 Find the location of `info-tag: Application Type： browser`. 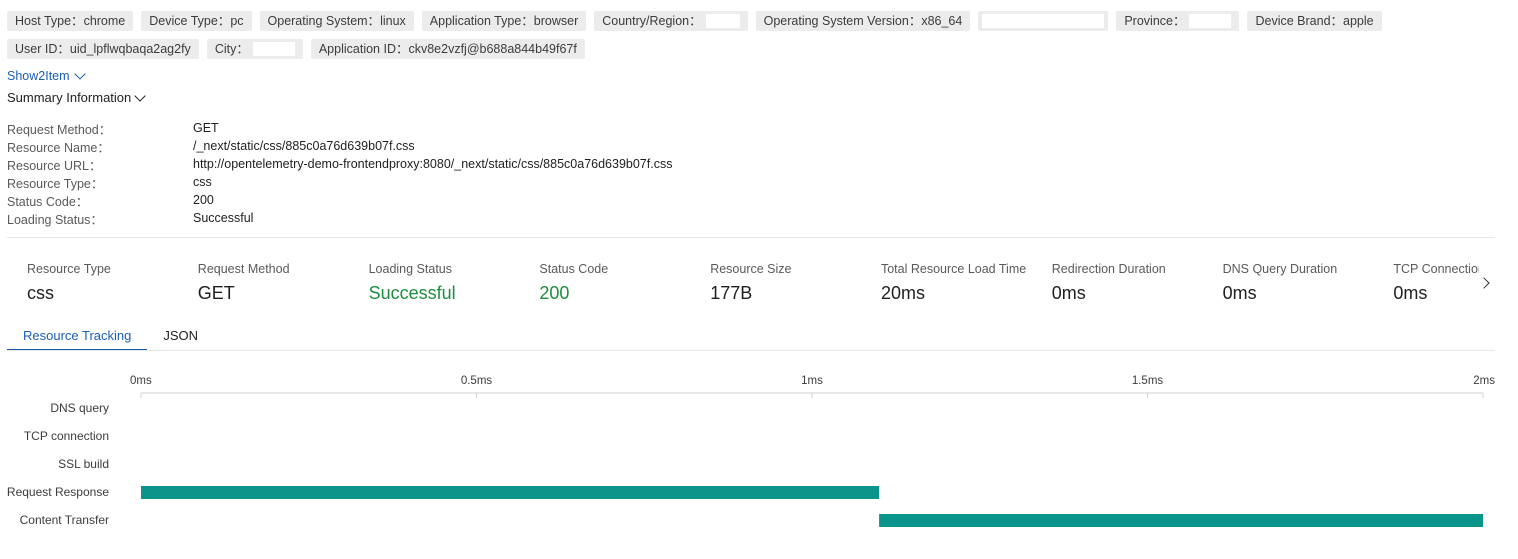

info-tag: Application Type： browser is located at coordinates (504, 21).